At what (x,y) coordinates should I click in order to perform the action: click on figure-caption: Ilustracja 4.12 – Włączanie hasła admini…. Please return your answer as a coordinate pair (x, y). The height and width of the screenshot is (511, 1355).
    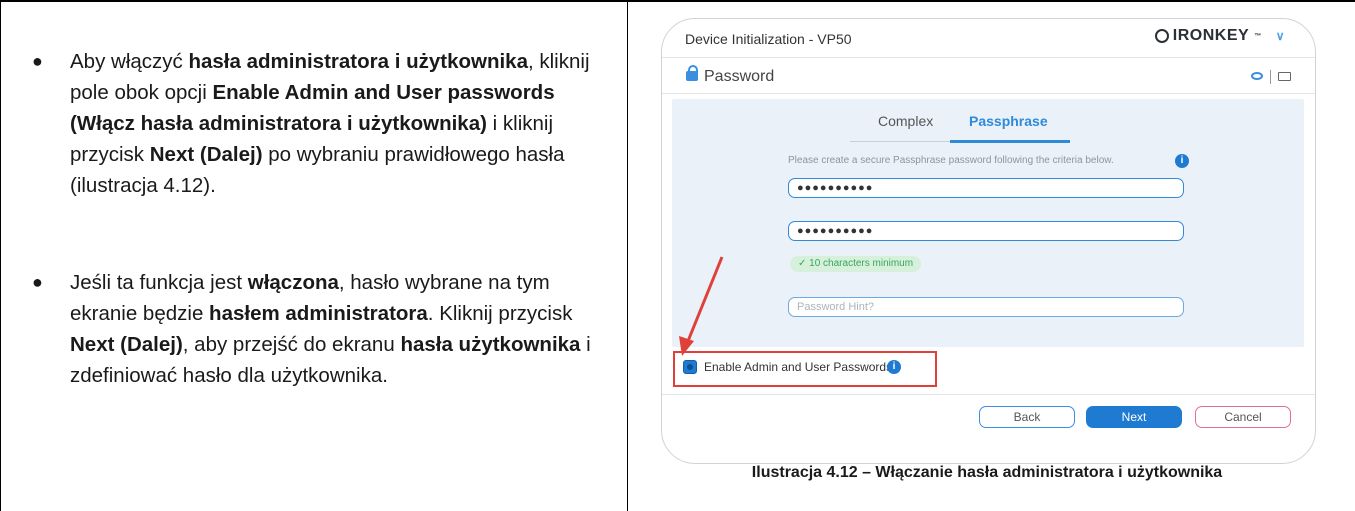
    Looking at the image, I should click on (987, 472).